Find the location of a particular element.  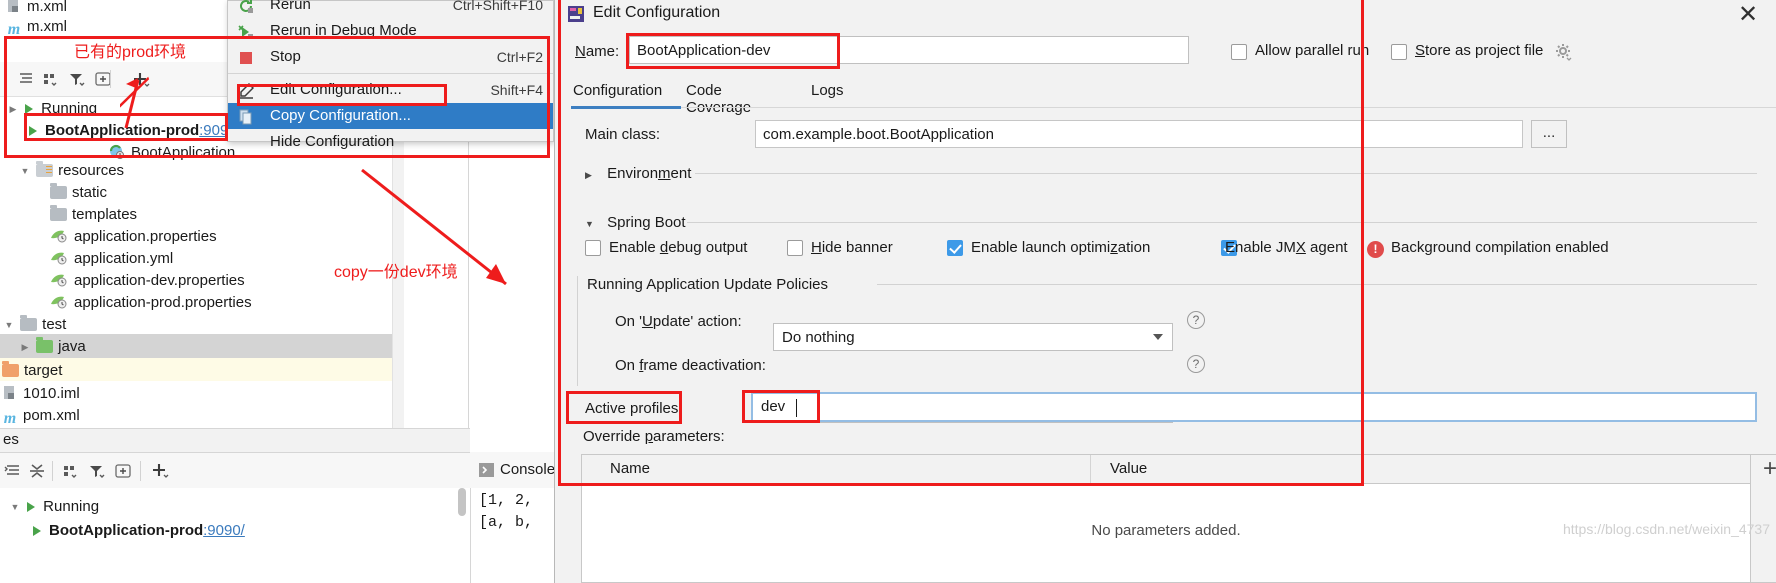

tree-label: java is located at coordinates (72, 346).